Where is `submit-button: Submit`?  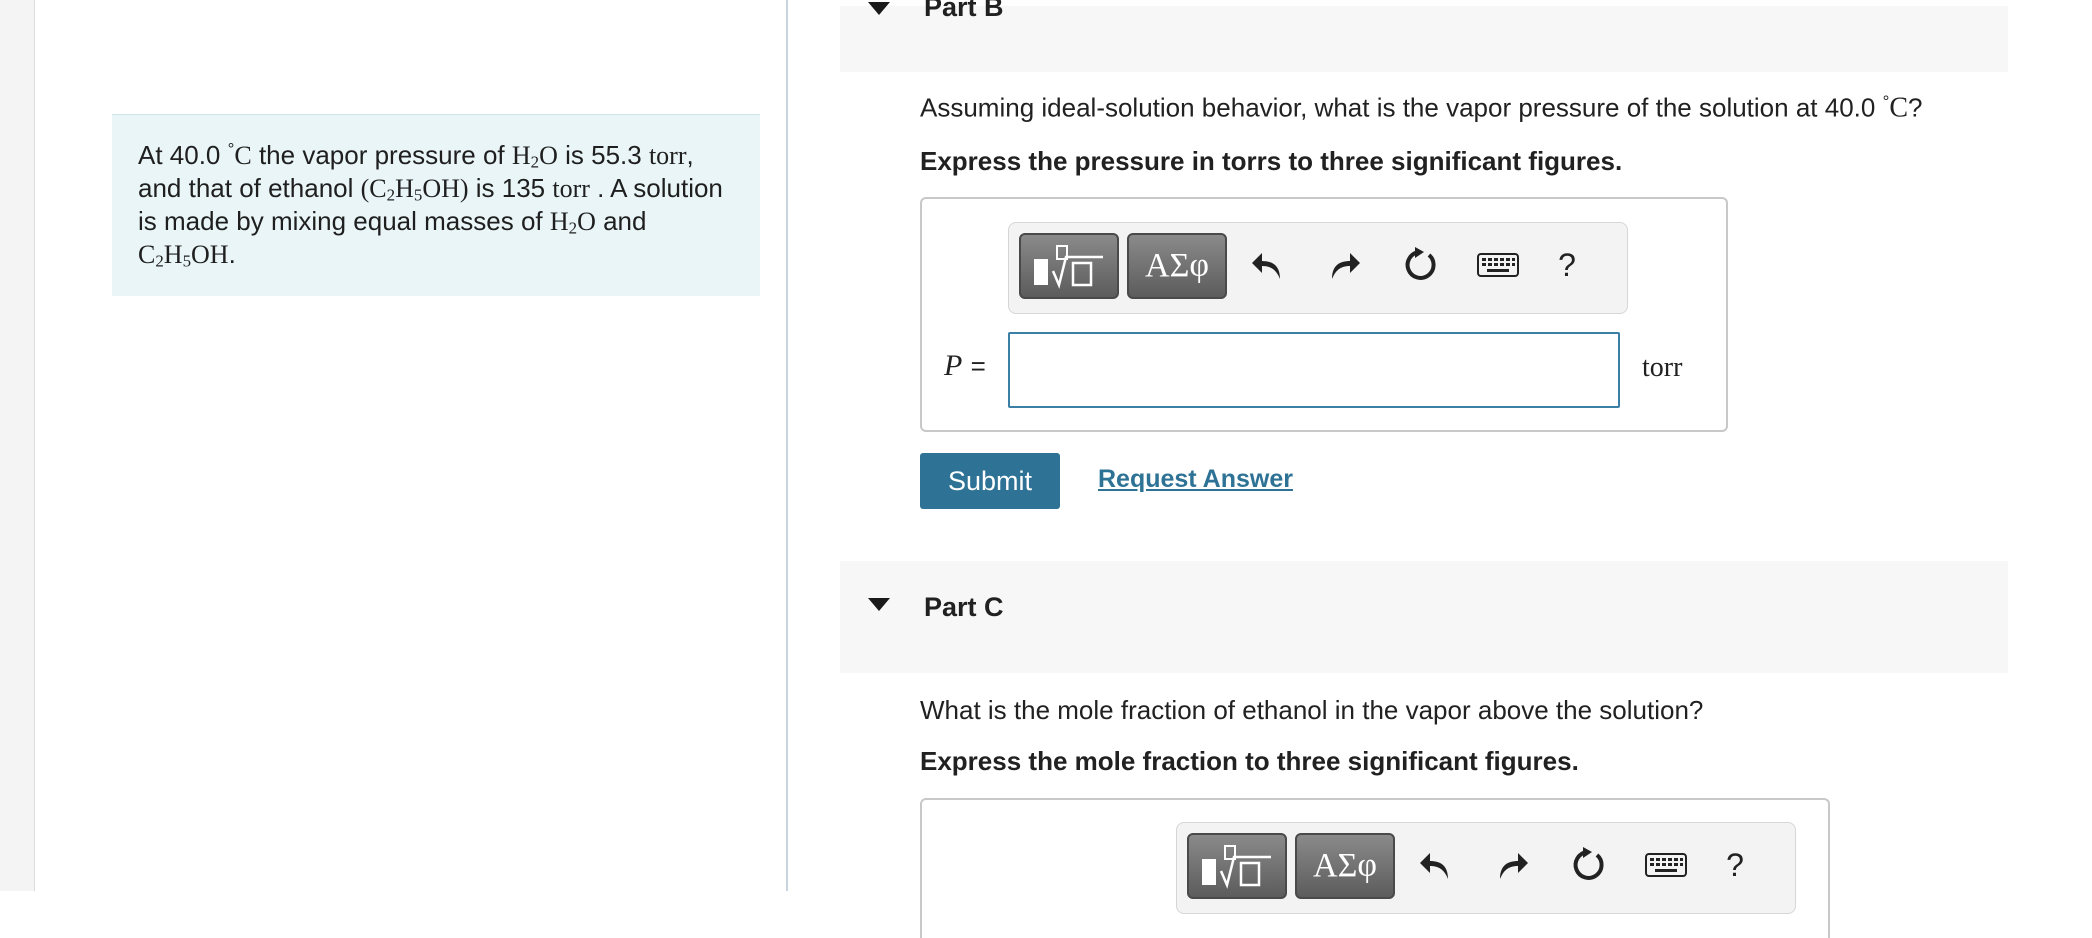
submit-button: Submit is located at coordinates (990, 481).